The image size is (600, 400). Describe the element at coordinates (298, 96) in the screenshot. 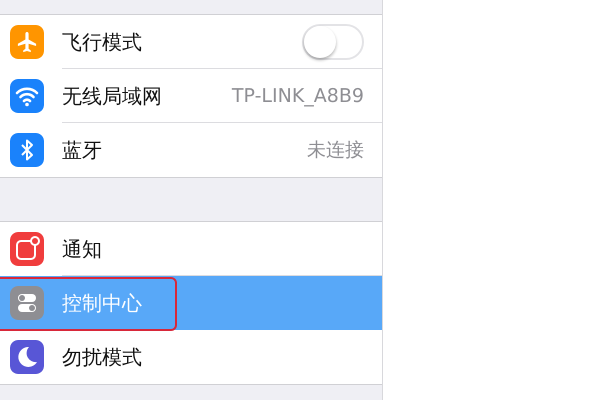

I see `row-value: TP-LINK_A8B9` at that location.